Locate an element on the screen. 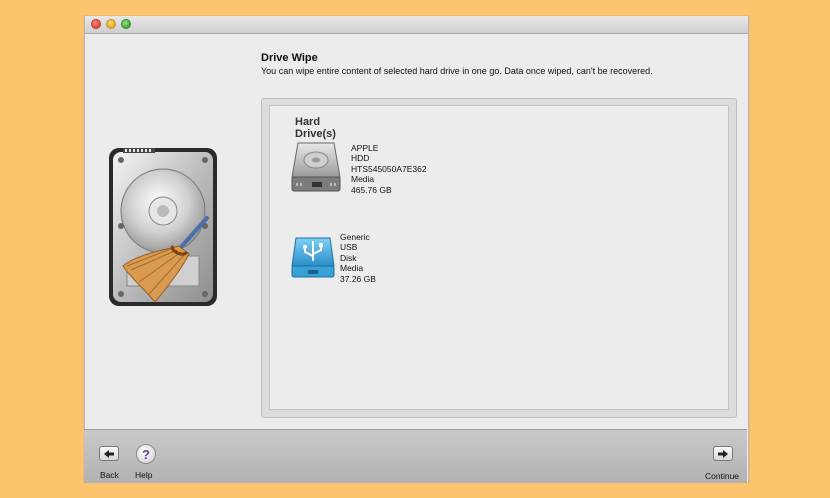 Image resolution: width=830 pixels, height=498 pixels. minimize-window-button is located at coordinates (111, 24).